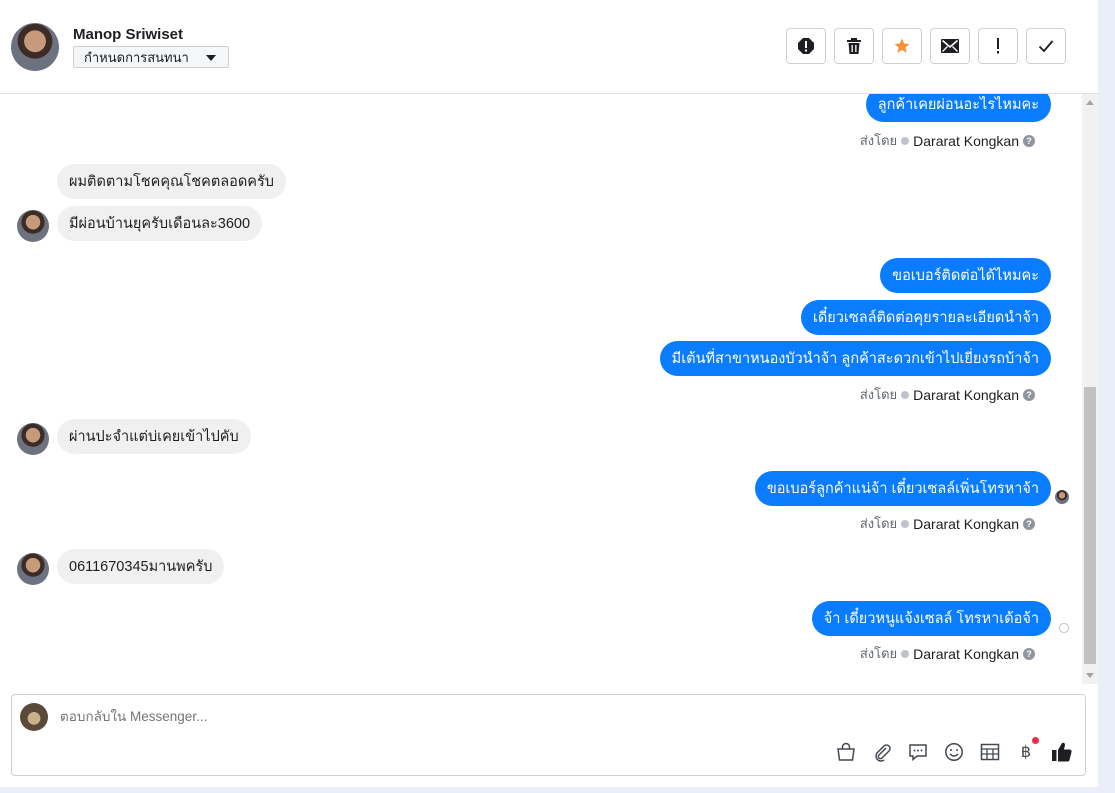 This screenshot has width=1115, height=793. I want to click on appointment-button, so click(990, 752).